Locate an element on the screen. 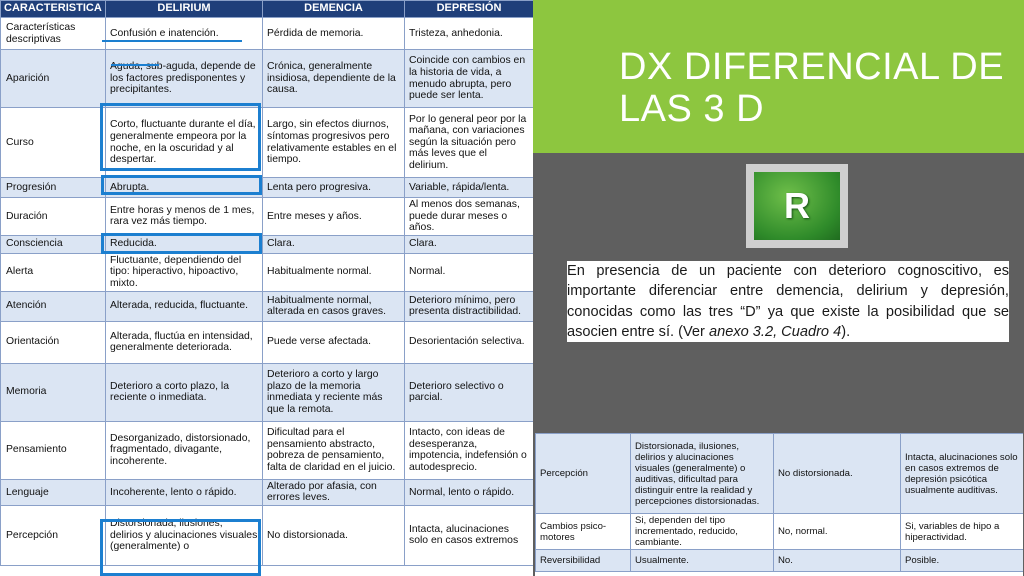 This screenshot has width=1024, height=576. row-label: Curso is located at coordinates (53, 142).